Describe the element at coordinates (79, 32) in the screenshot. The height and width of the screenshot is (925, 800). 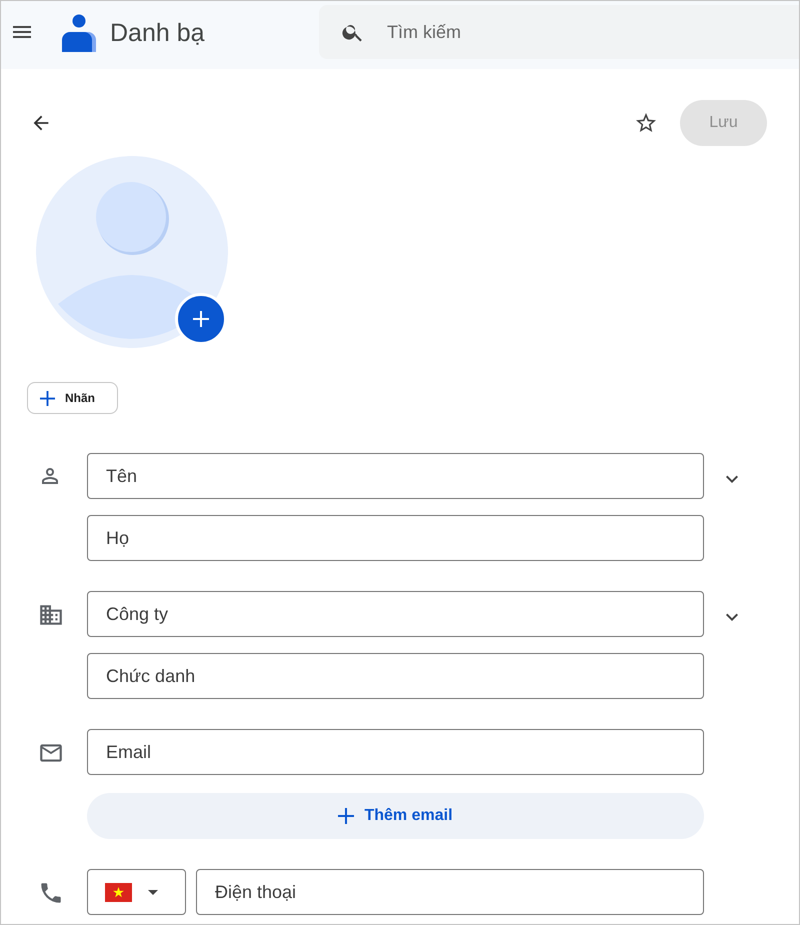
I see `person-logo-icon` at that location.